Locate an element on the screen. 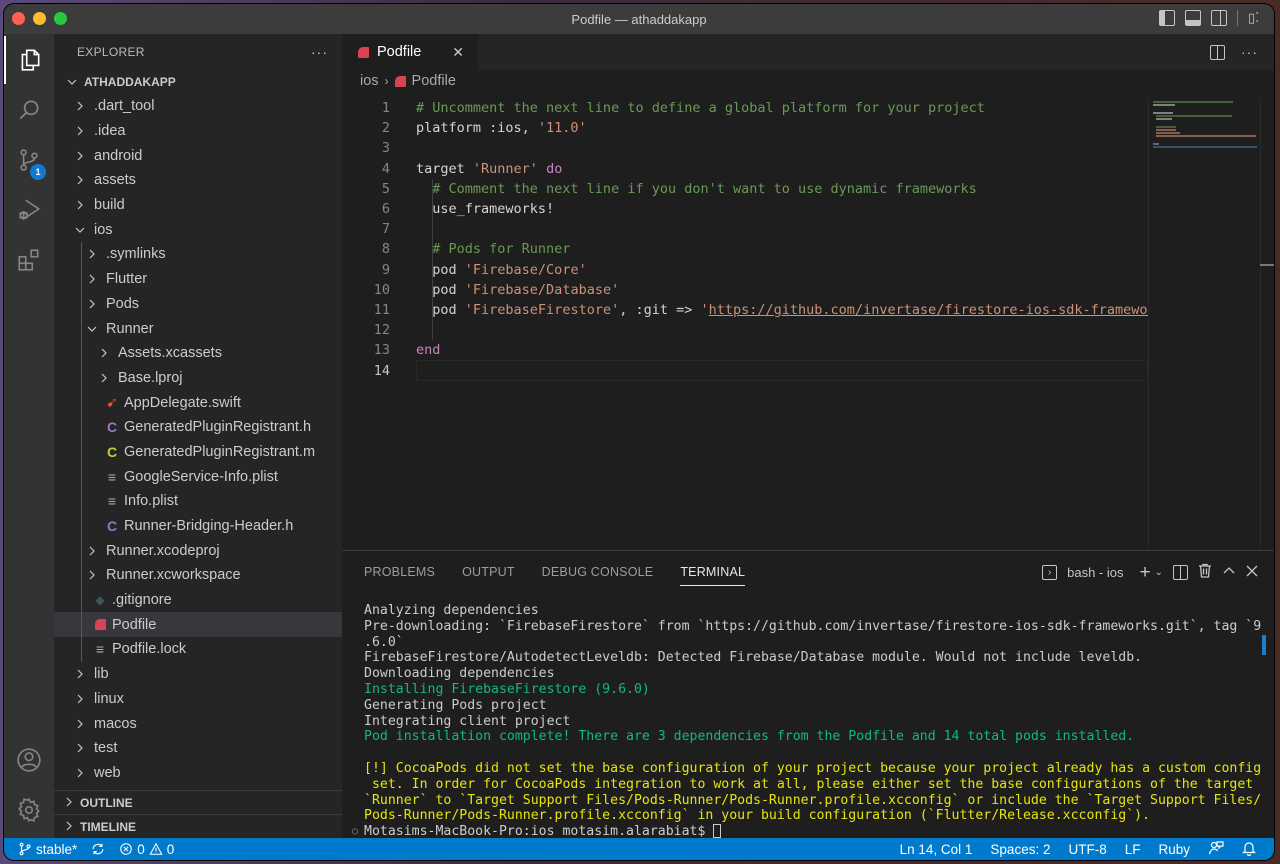 Image resolution: width=1280 pixels, height=864 pixels. folder-item: test is located at coordinates (198, 748).